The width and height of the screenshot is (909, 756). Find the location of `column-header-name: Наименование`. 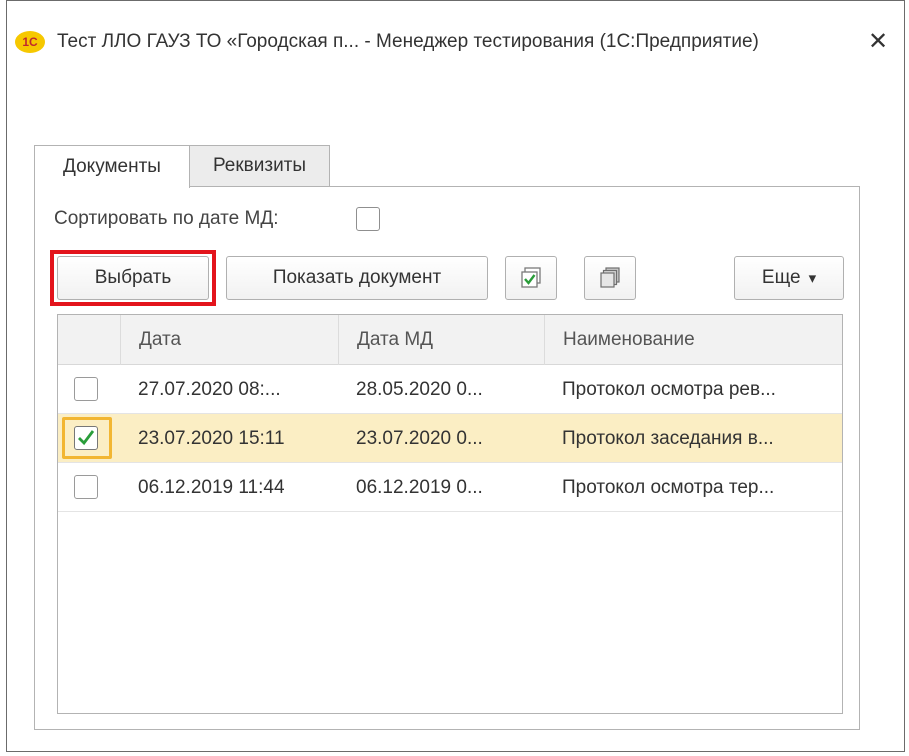

column-header-name: Наименование is located at coordinates (693, 340).